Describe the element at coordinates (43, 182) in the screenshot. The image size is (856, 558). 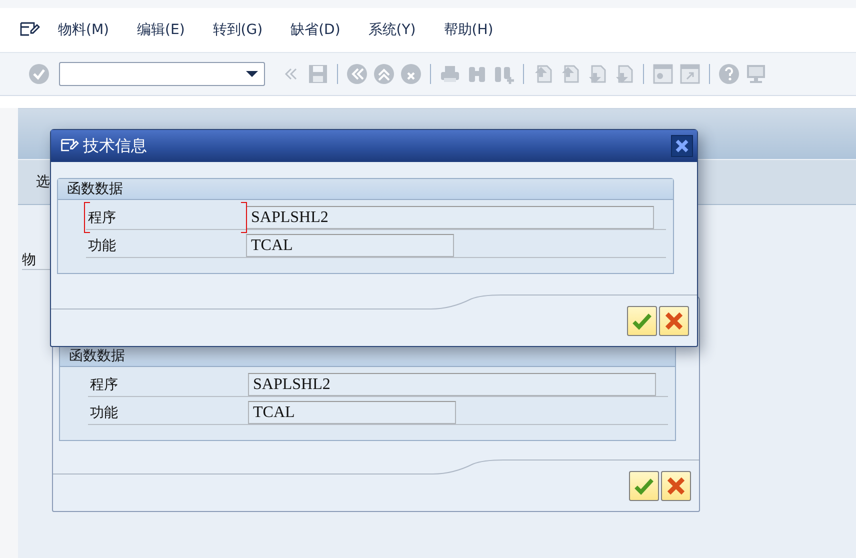
I see `toolbar-label: 选` at that location.